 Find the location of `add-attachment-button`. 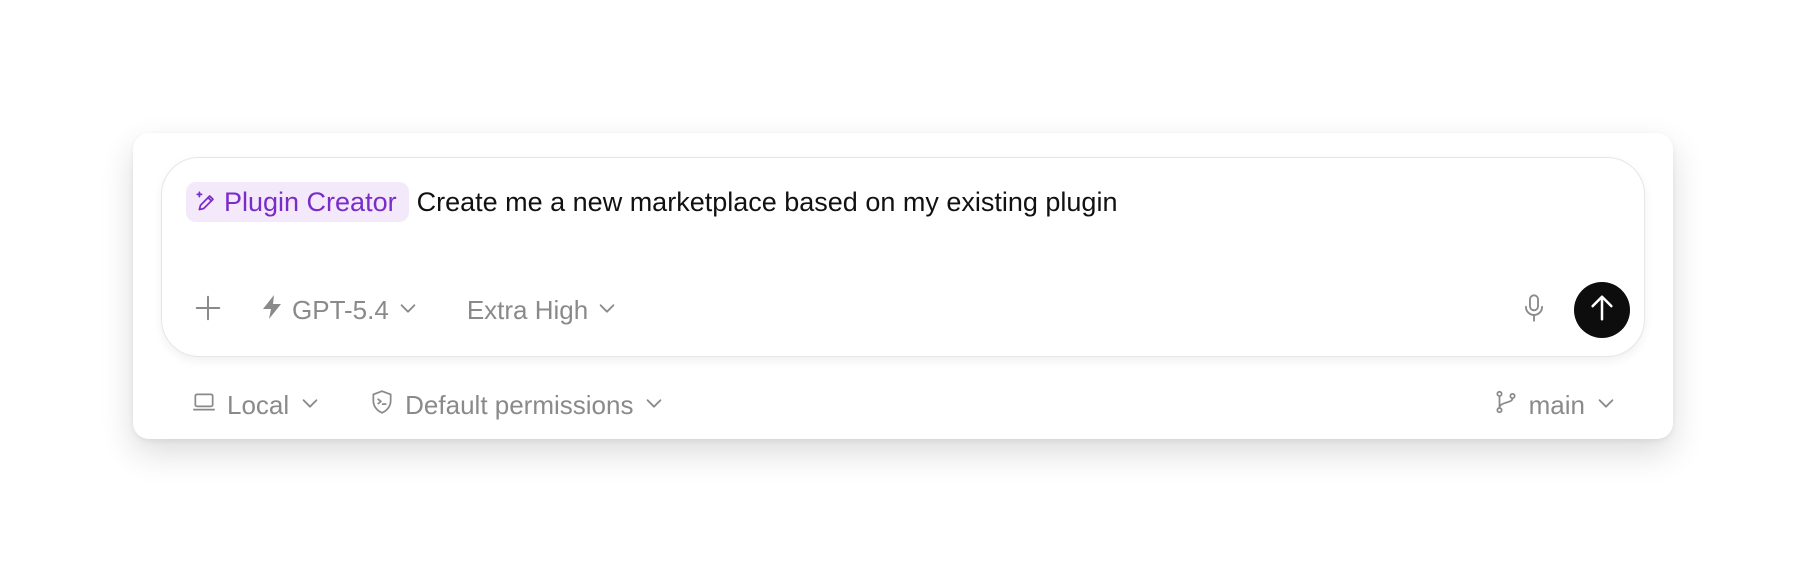

add-attachment-button is located at coordinates (208, 310).